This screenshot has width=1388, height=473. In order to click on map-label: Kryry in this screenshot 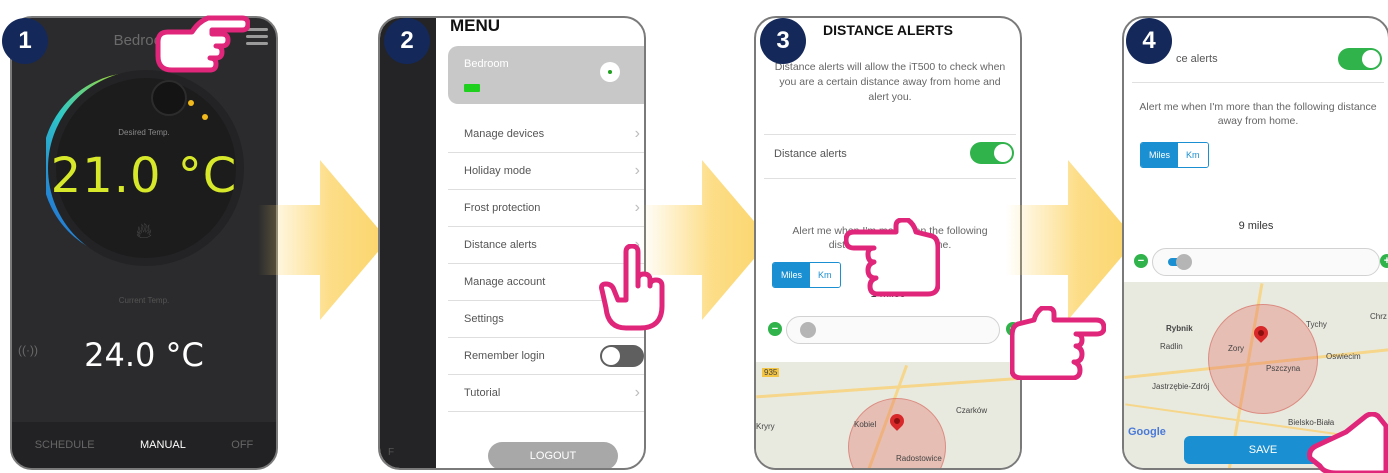, I will do `click(765, 426)`.